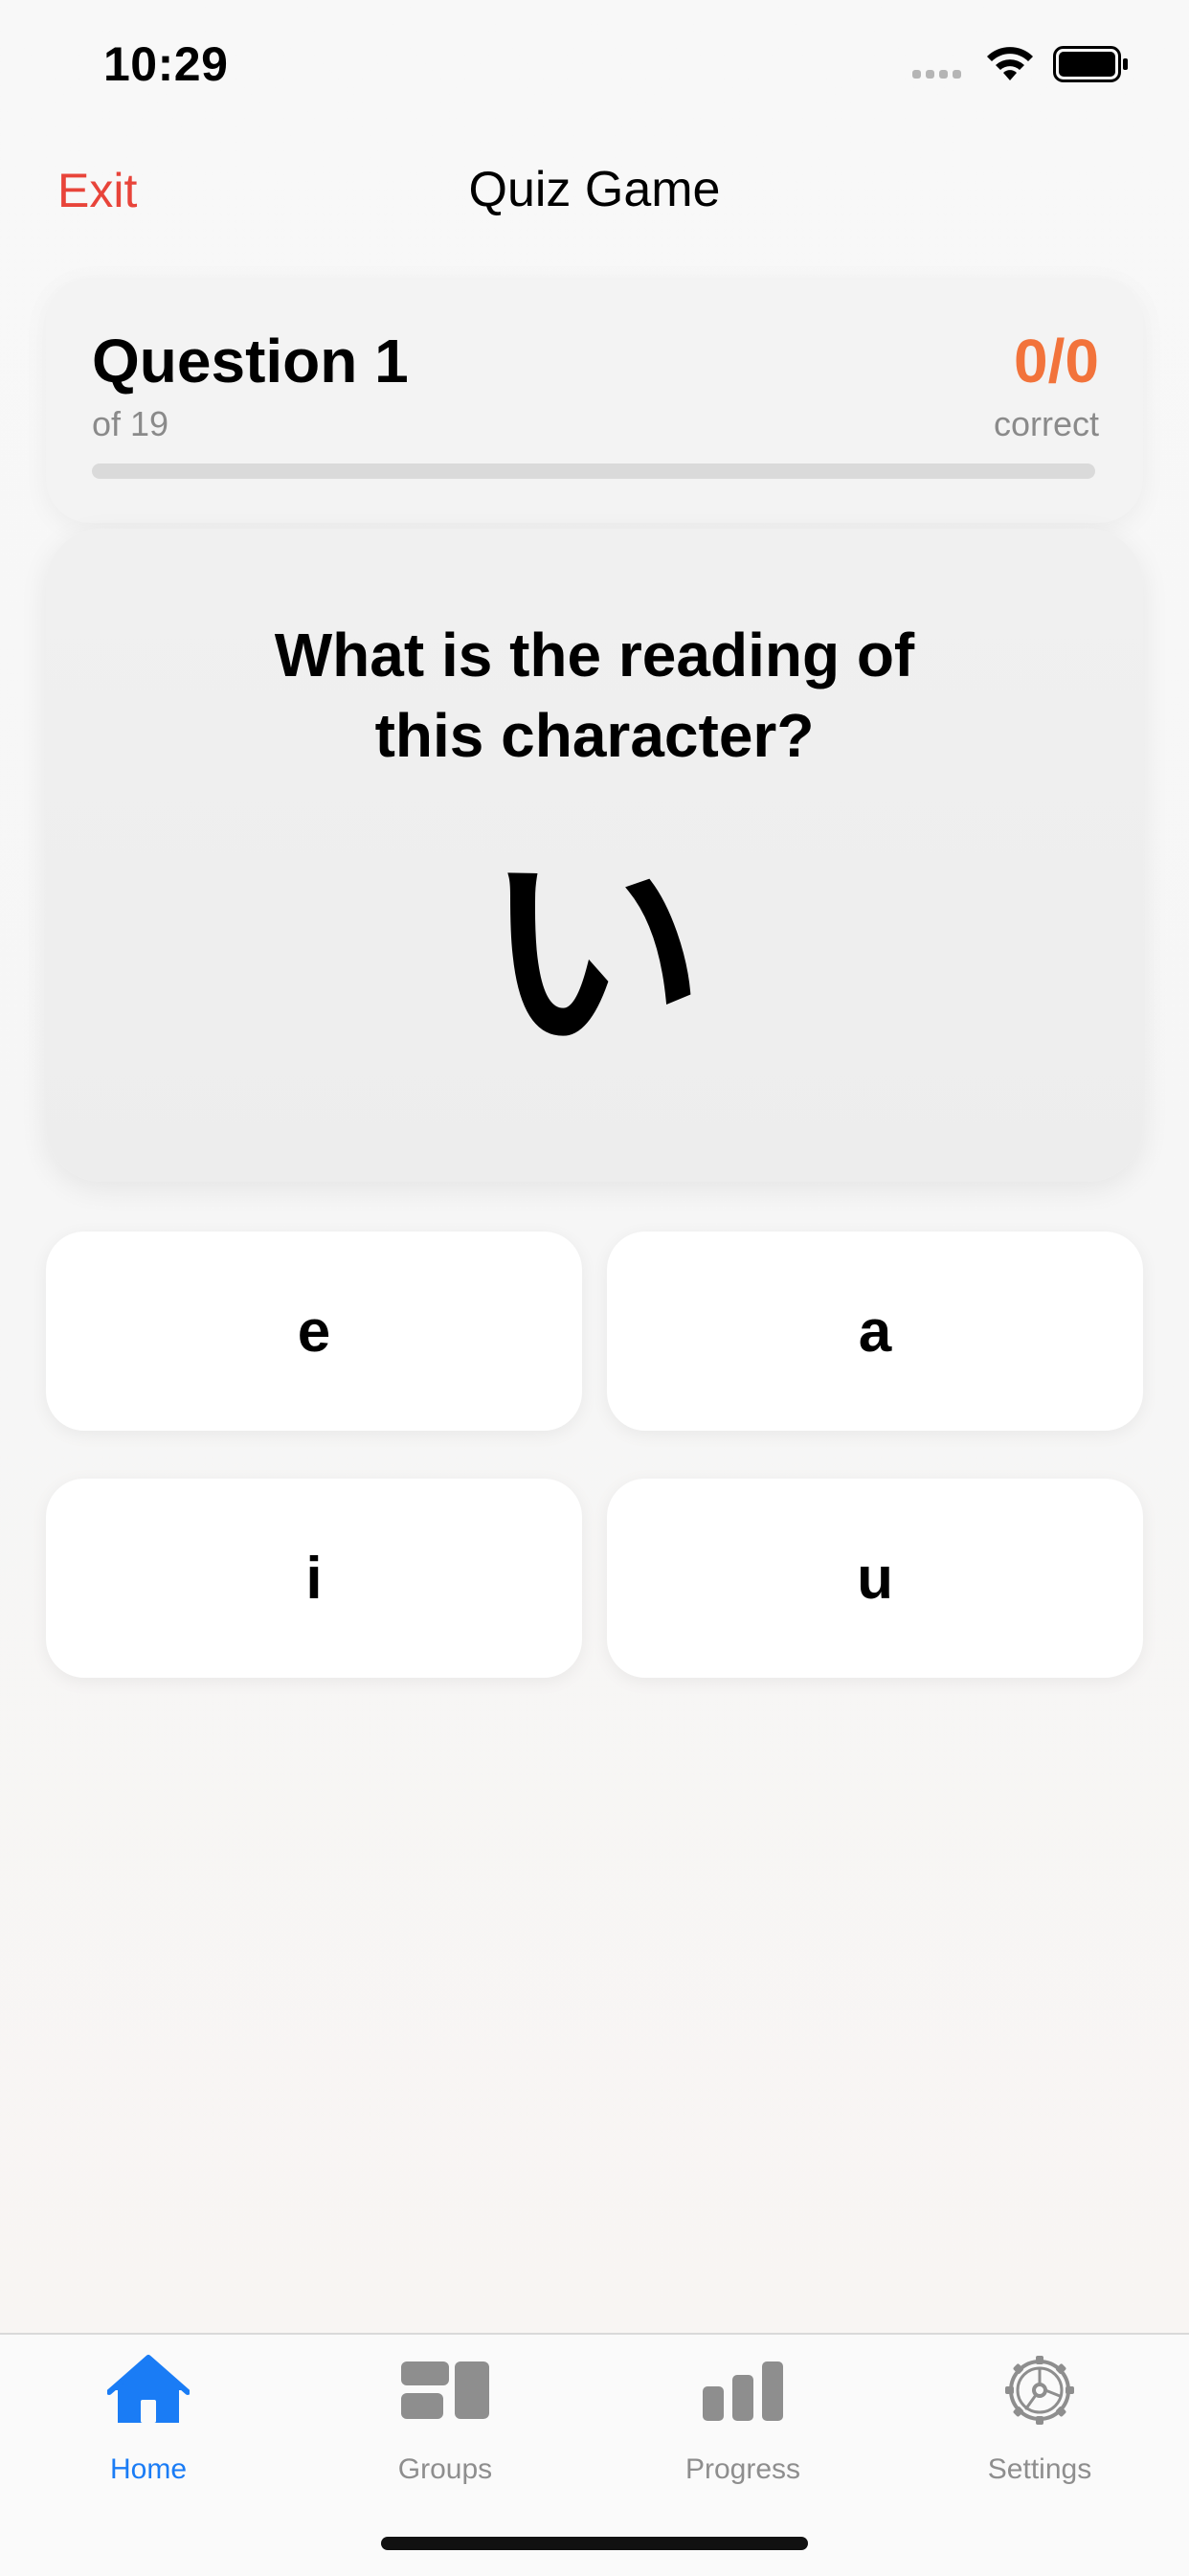 The image size is (1189, 2576). What do you see at coordinates (743, 2391) in the screenshot?
I see `chart-icon` at bounding box center [743, 2391].